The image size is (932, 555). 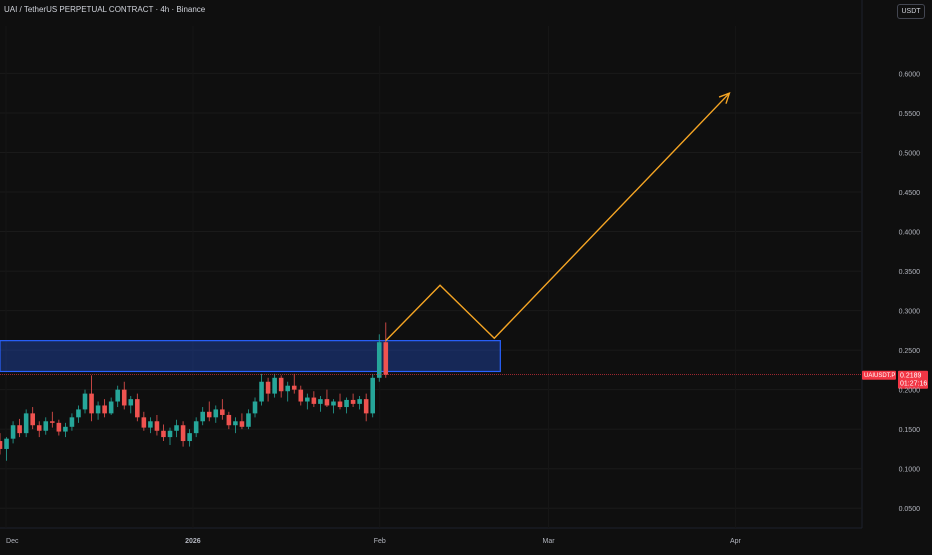 What do you see at coordinates (879, 376) in the screenshot?
I see `symbol-label: UAIUSDT.P` at bounding box center [879, 376].